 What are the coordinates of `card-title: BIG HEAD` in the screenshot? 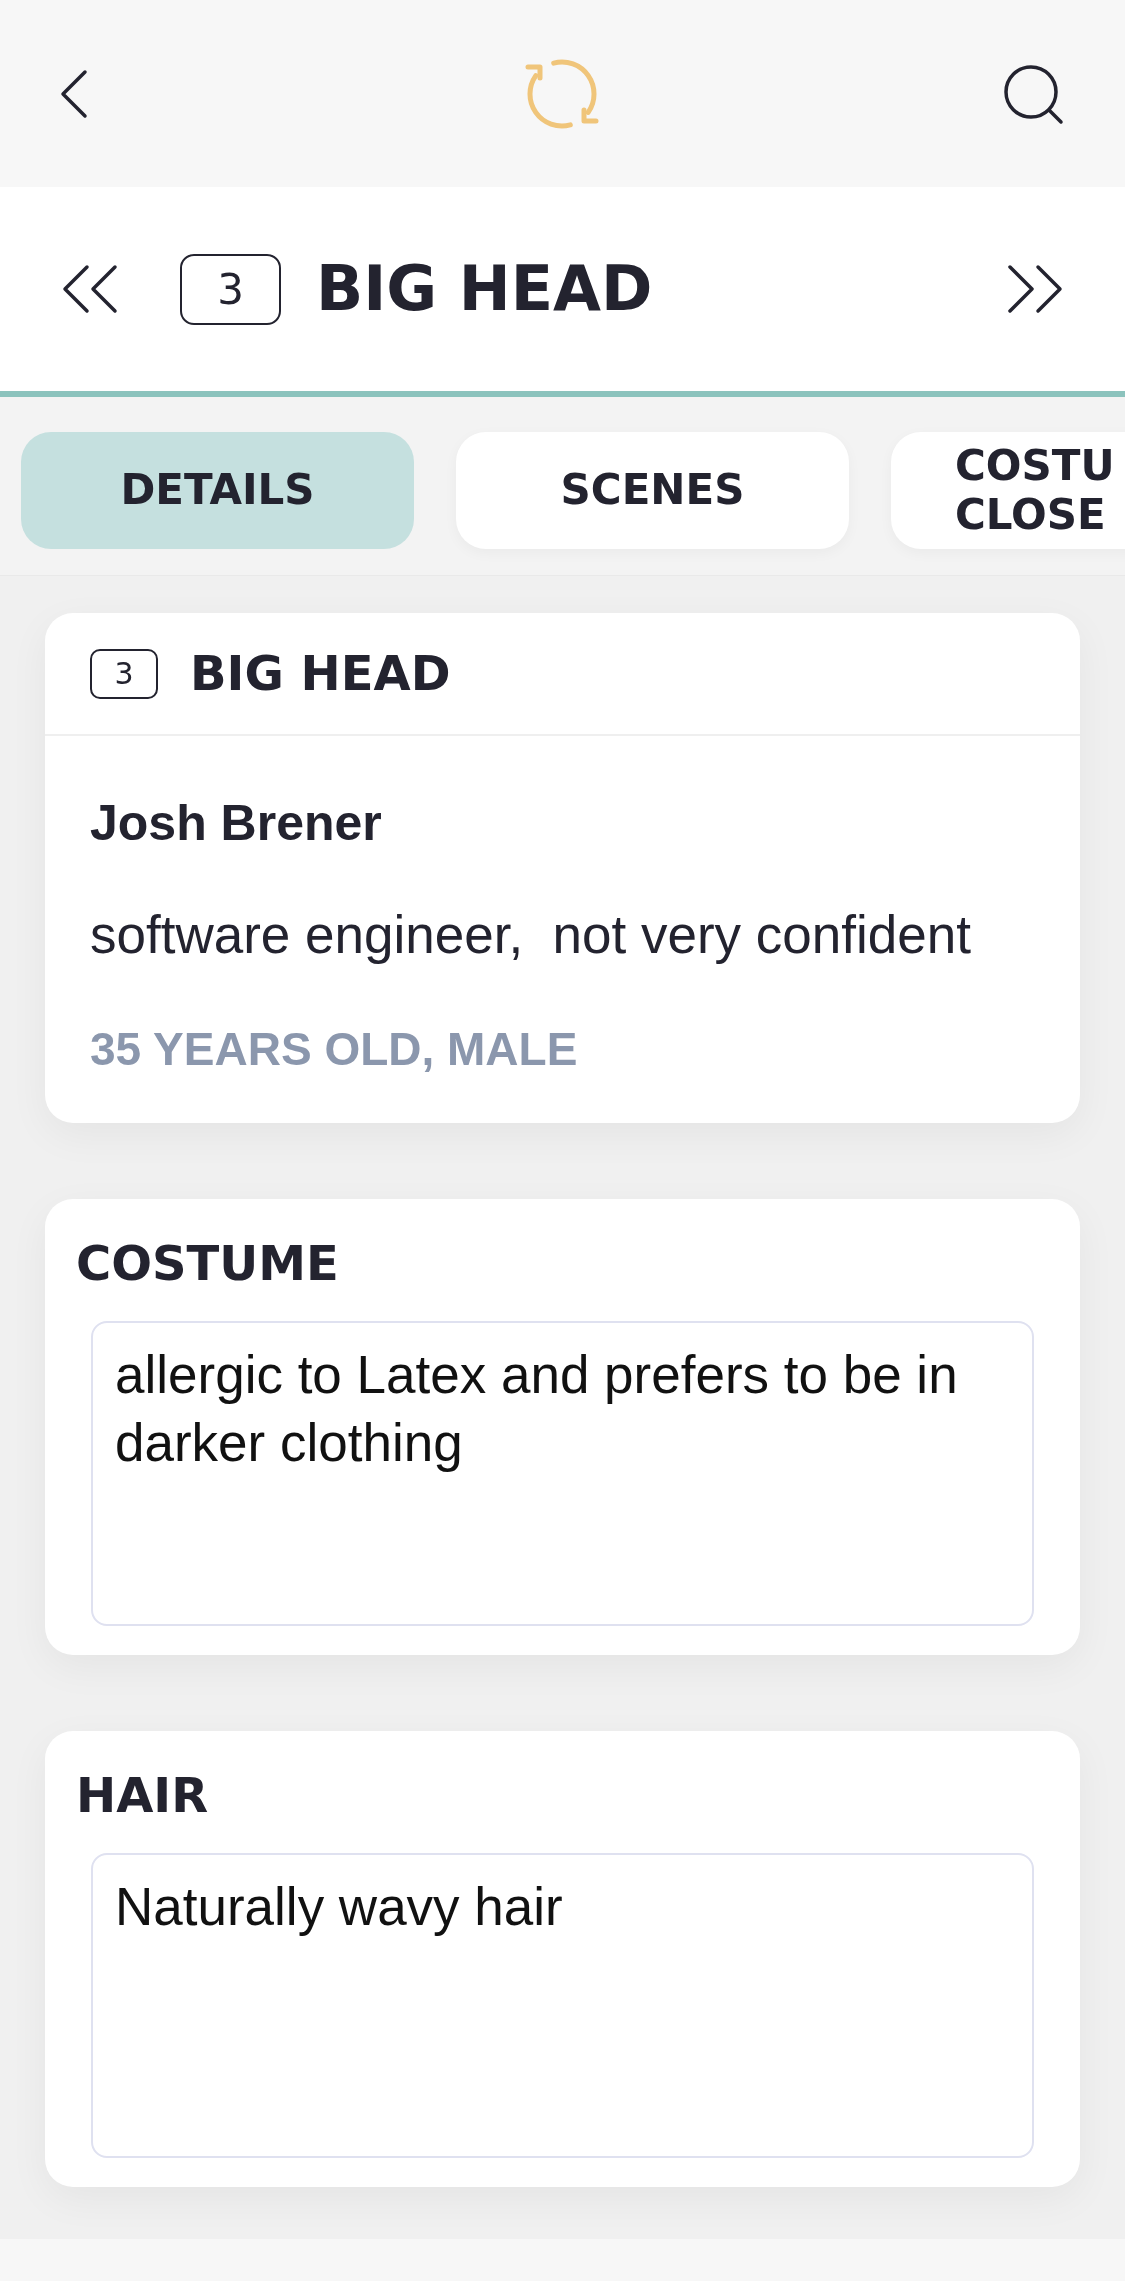 It's located at (320, 673).